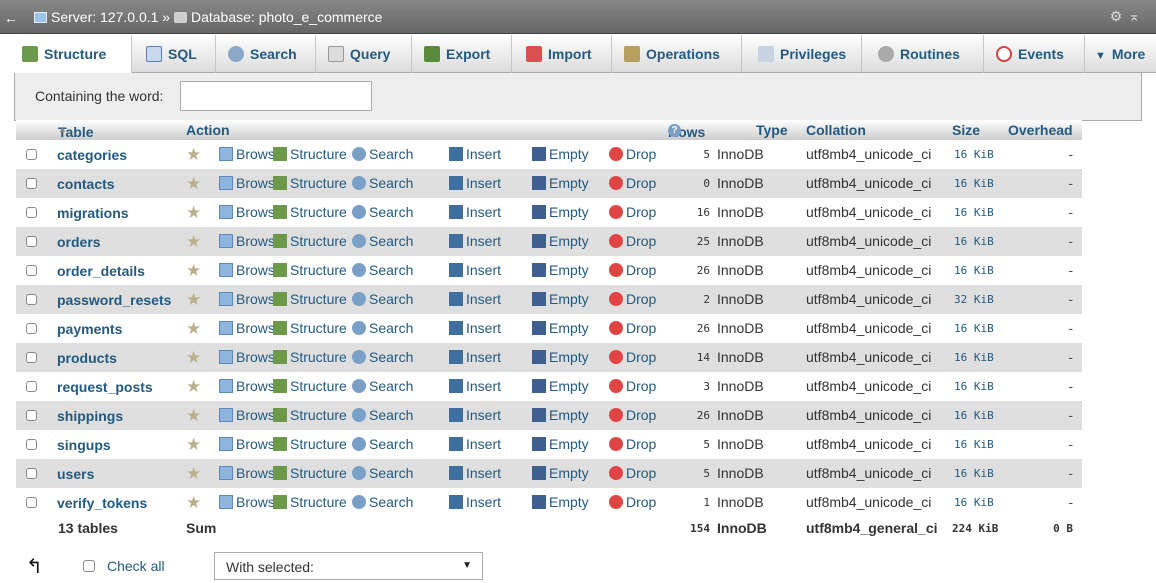 This screenshot has height=583, width=1156. Describe the element at coordinates (974, 299) in the screenshot. I see `table-size: 32 KiB` at that location.